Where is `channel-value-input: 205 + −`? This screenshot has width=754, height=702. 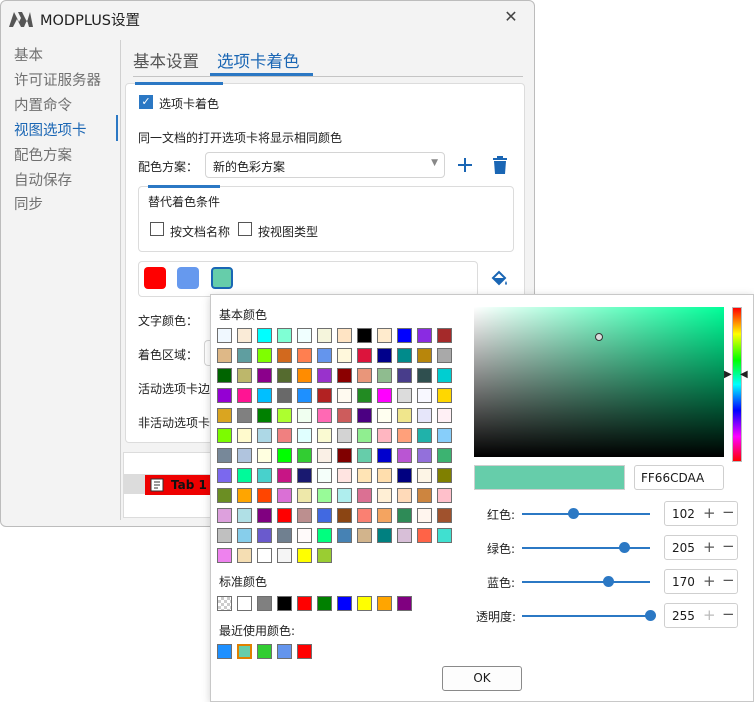
channel-value-input: 205 + − is located at coordinates (701, 547).